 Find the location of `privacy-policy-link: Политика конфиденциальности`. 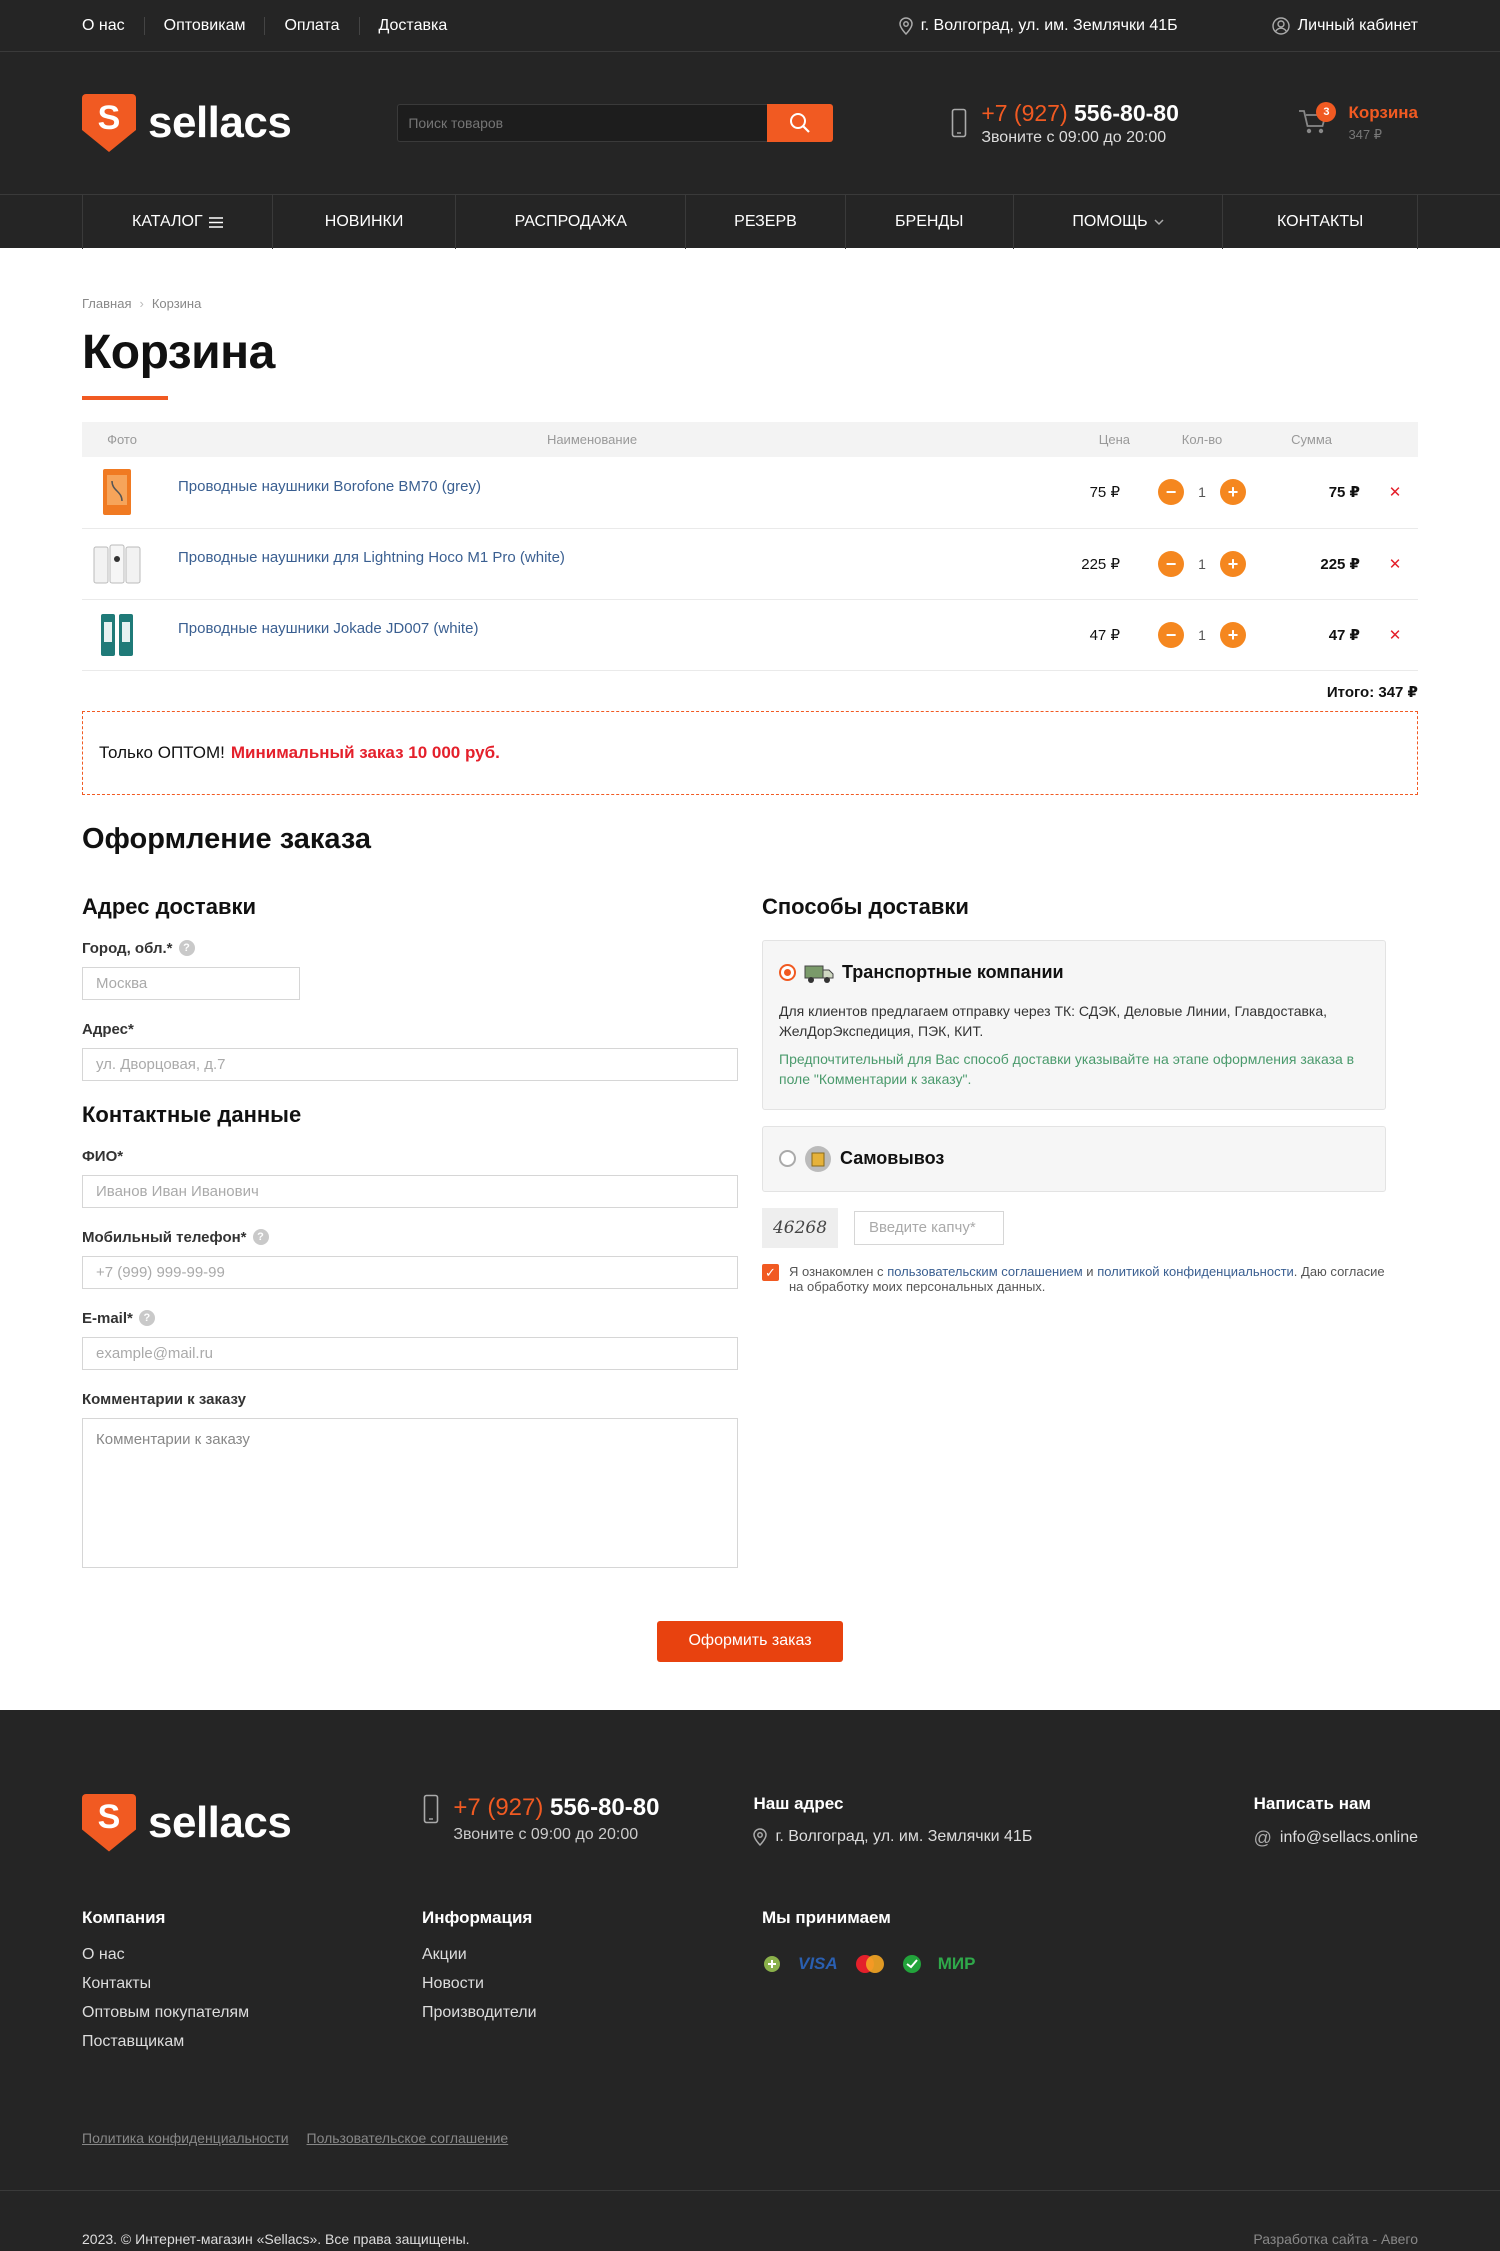

privacy-policy-link: Политика конфиденциальности is located at coordinates (185, 2138).